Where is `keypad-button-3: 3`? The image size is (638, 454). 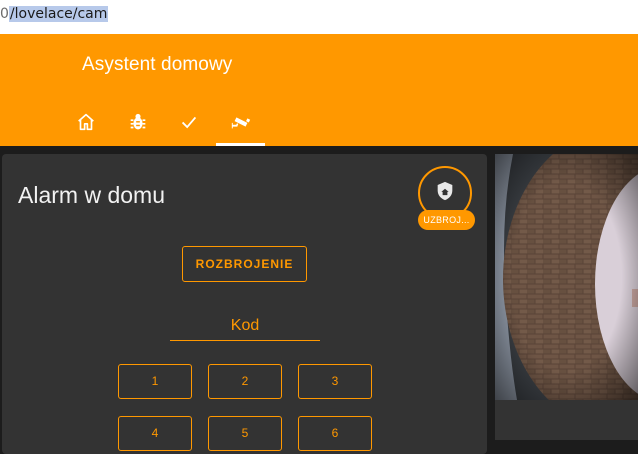 keypad-button-3: 3 is located at coordinates (335, 381).